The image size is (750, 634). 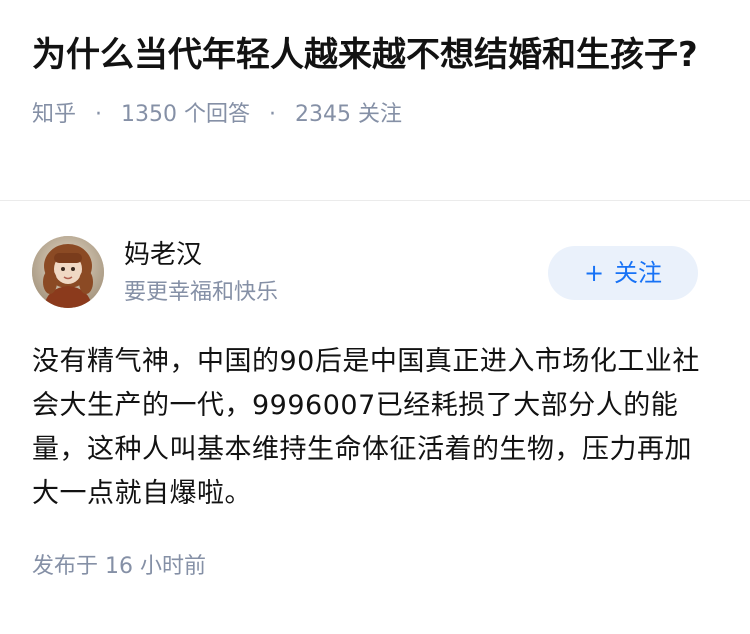 I want to click on question-meta: 知乎 · 1350 个回答 · 2345 关注, so click(x=375, y=115).